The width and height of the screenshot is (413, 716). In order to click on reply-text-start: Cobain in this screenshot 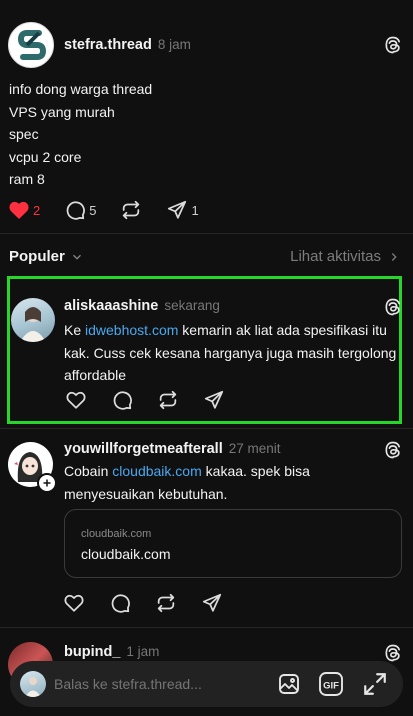, I will do `click(88, 471)`.